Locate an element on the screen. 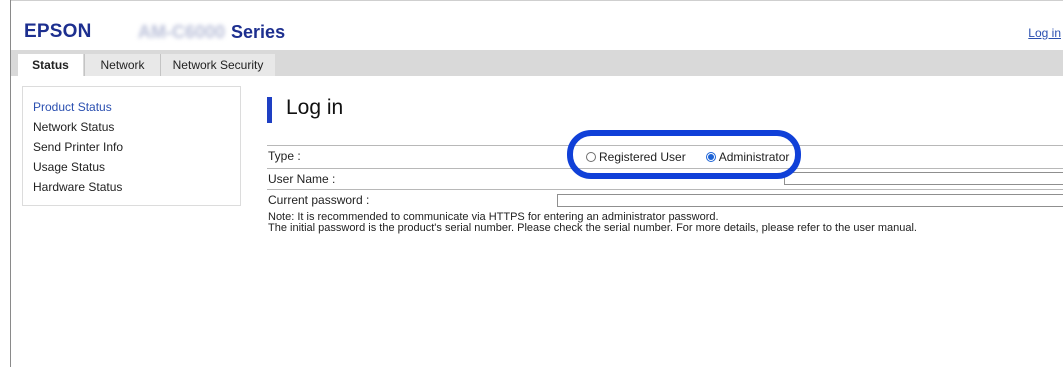  page-title: Log in is located at coordinates (315, 107).